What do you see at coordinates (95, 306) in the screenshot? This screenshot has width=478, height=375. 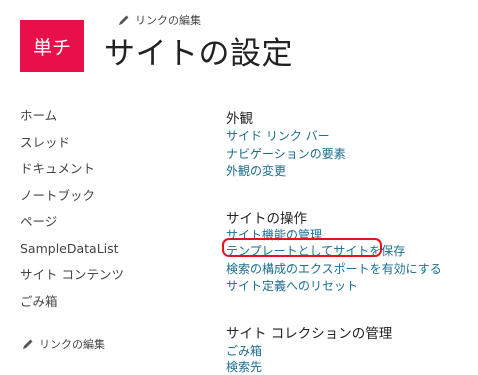 I see `nav-item-recycle-bin: ごみ箱` at bounding box center [95, 306].